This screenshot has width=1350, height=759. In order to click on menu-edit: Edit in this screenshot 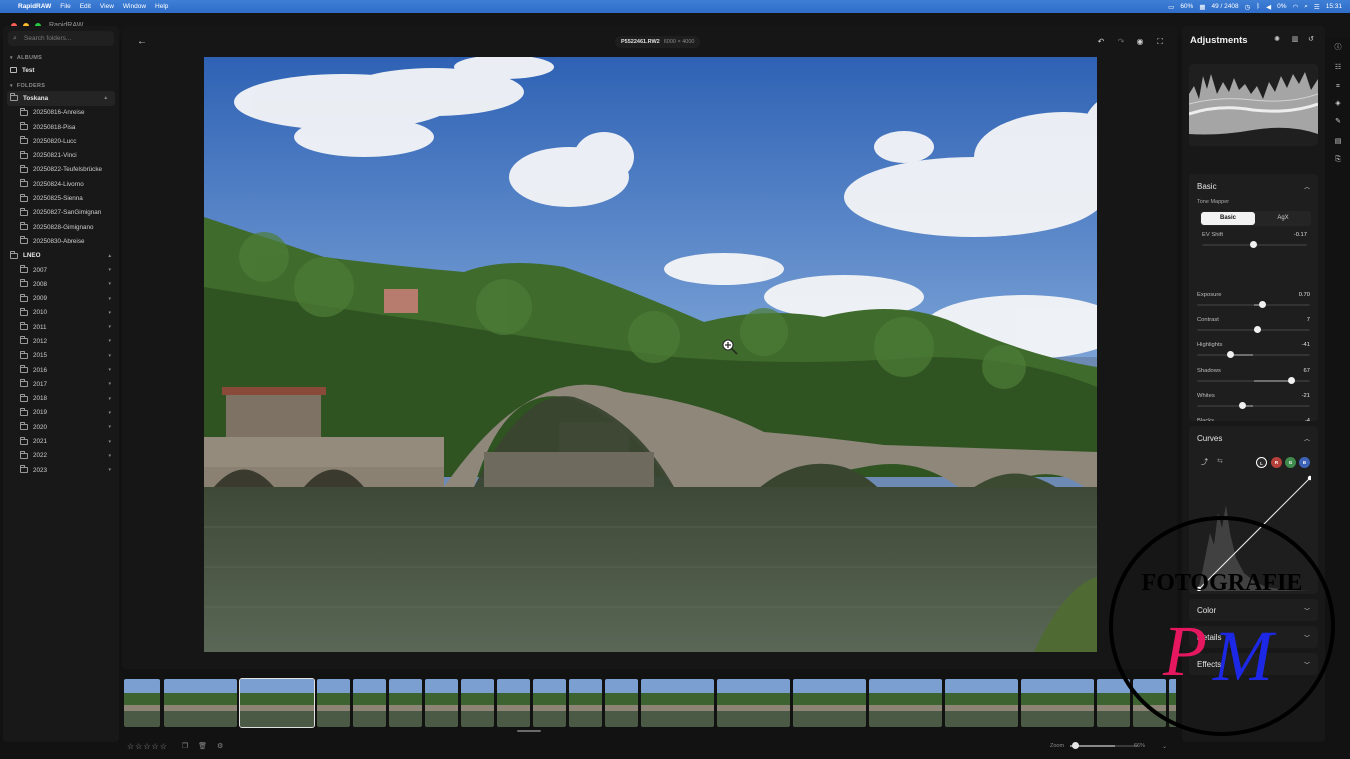, I will do `click(85, 6)`.